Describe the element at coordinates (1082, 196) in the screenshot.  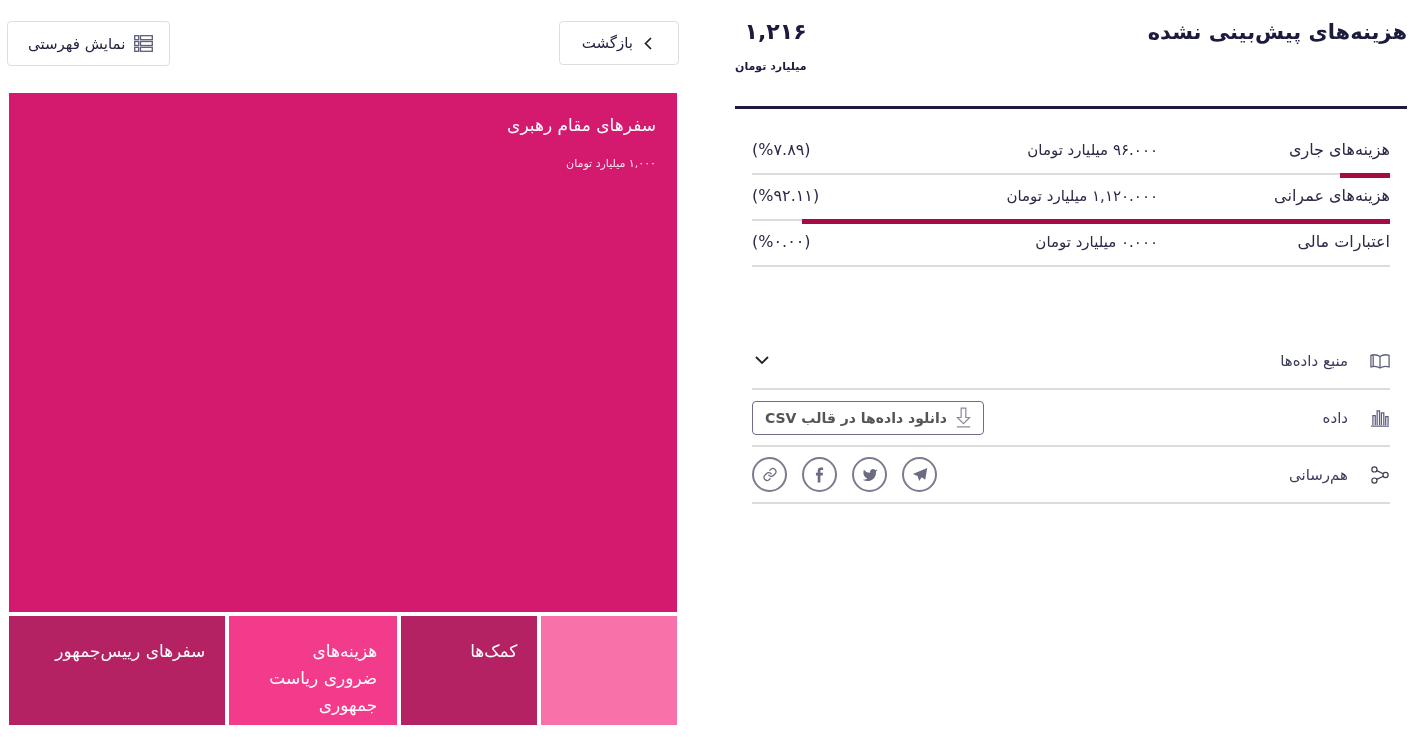
I see `breakdown-amount: ۱,۱۲۰.۰۰۰ میلیارد تومان` at that location.